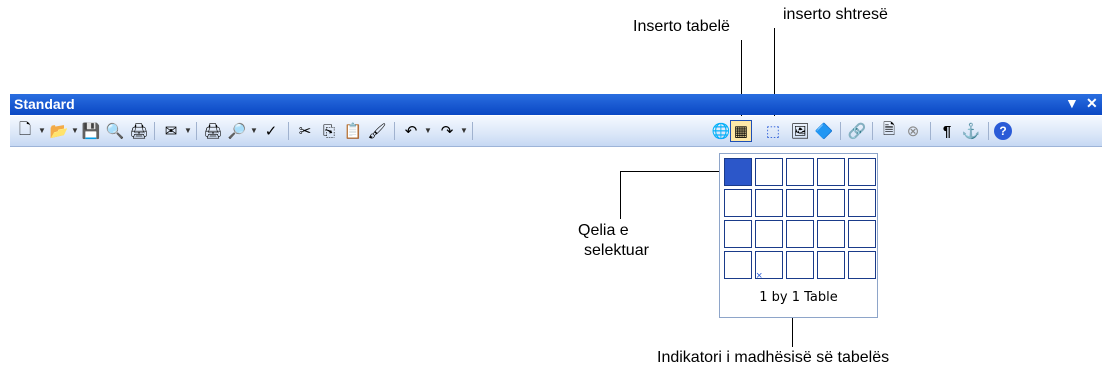  I want to click on insert-chart-icon: 🔷, so click(824, 131).